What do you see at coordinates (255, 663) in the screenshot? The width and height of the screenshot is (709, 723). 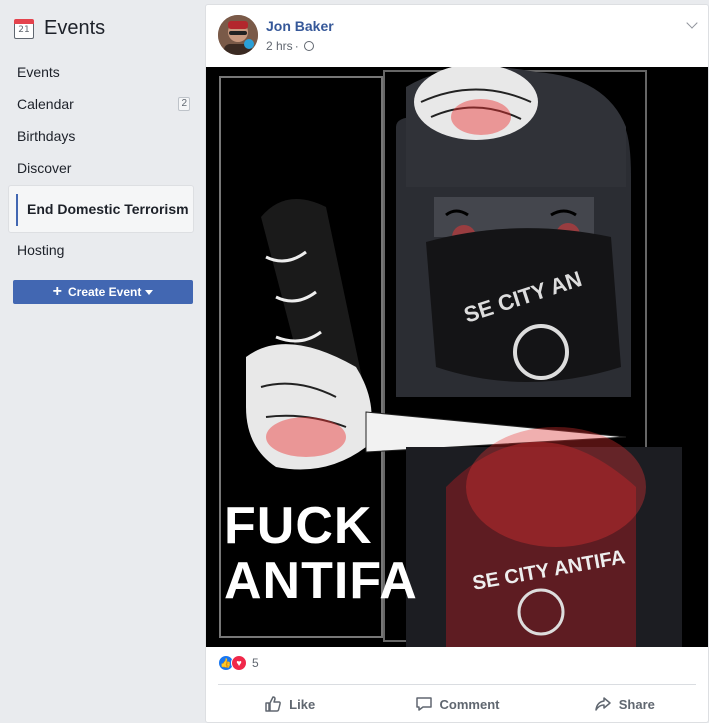 I see `reaction-count: 5` at bounding box center [255, 663].